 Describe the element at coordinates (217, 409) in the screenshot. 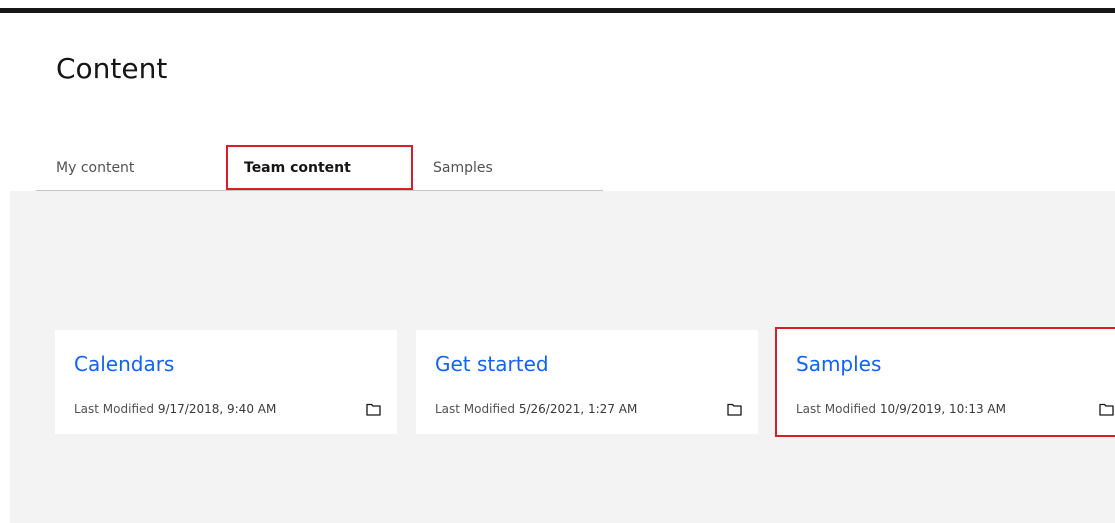

I see `modified-date: 9/17/2018, 9:40 AM` at that location.